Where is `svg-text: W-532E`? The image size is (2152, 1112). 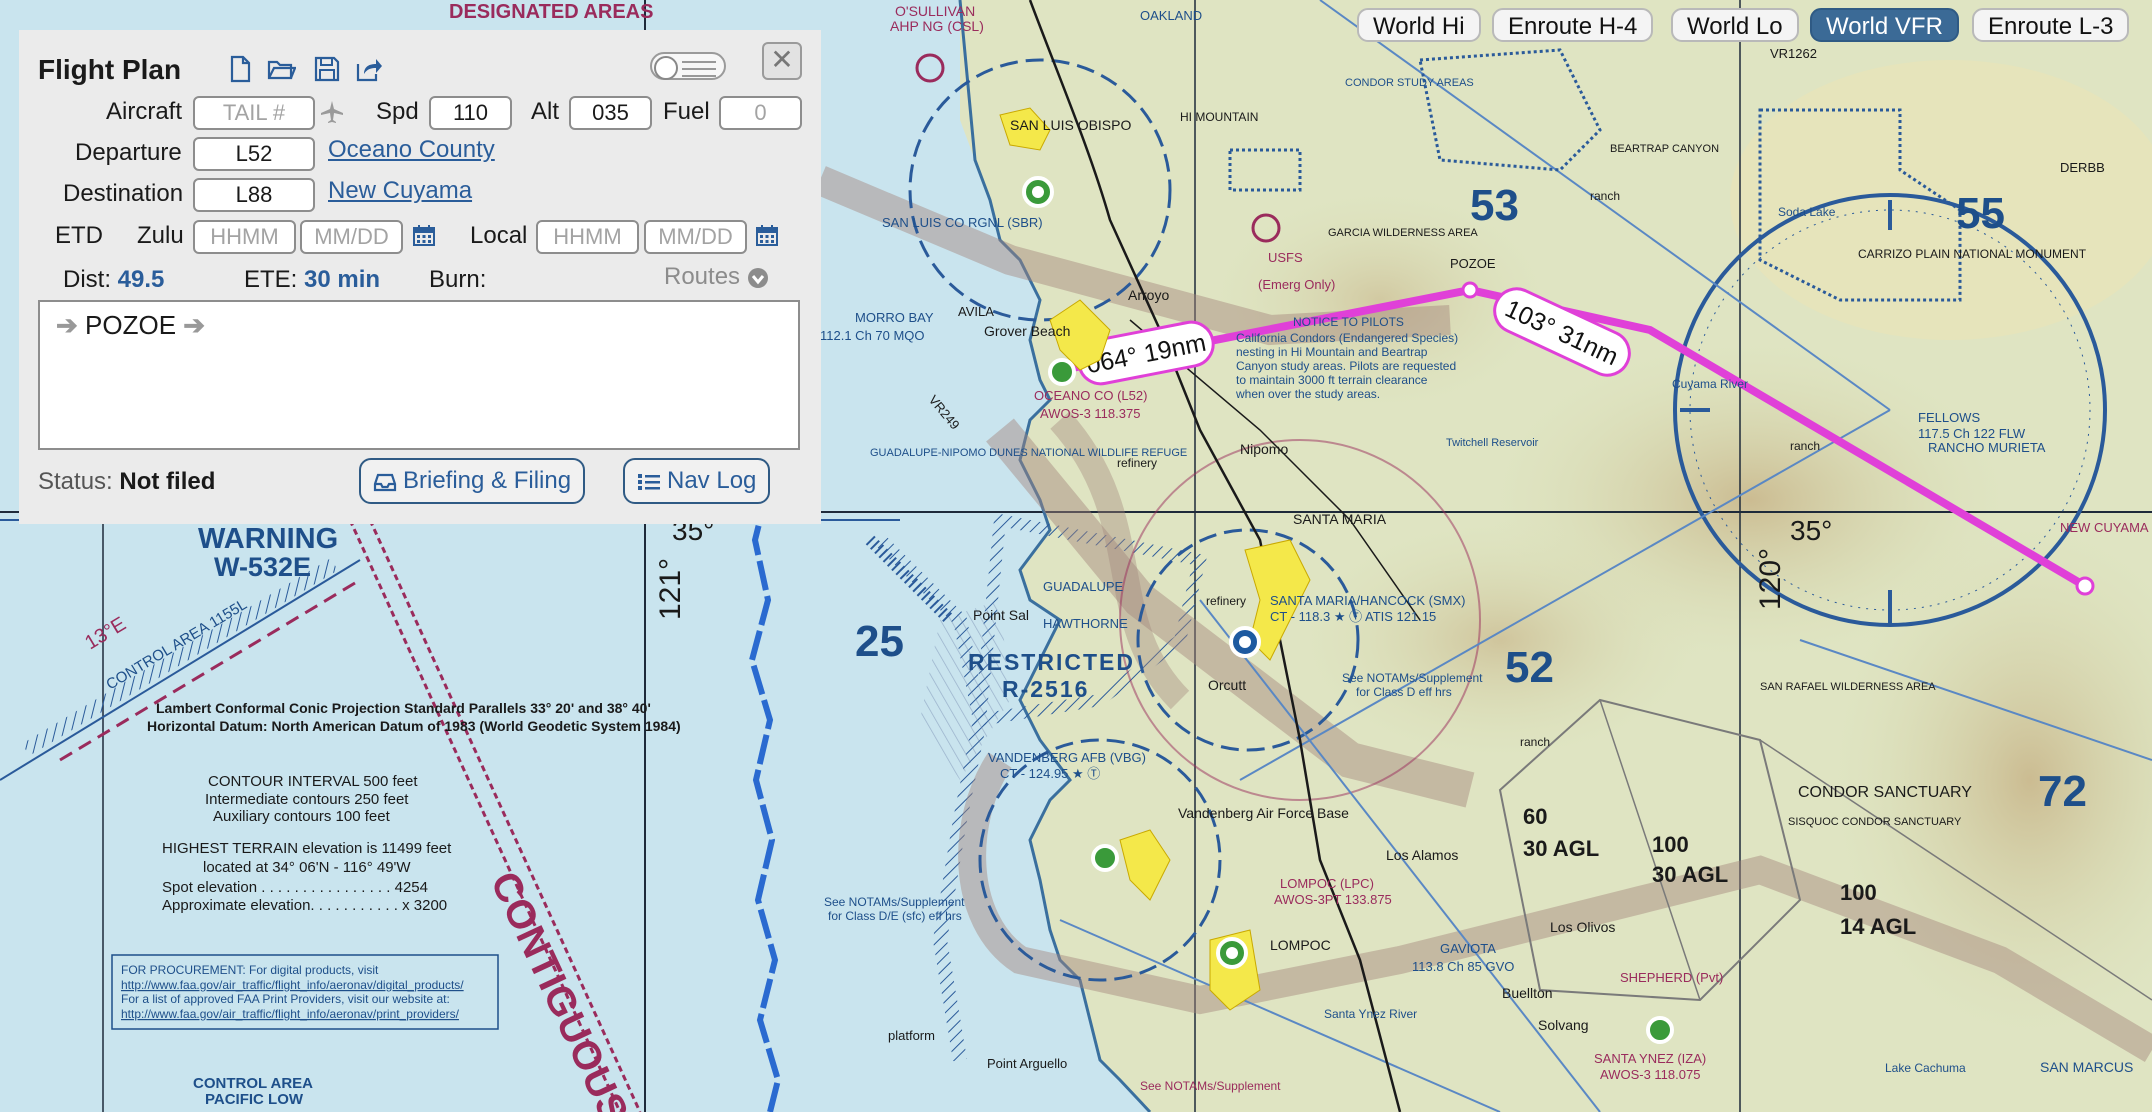
svg-text: W-532E is located at coordinates (262, 567).